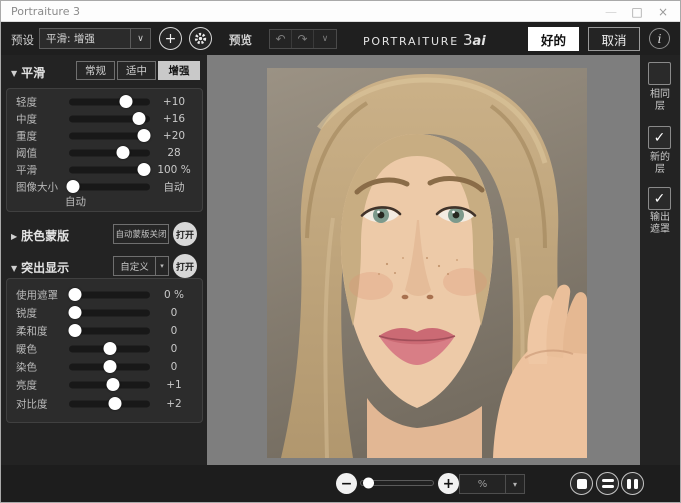 Image resolution: width=681 pixels, height=503 pixels. What do you see at coordinates (109, 294) in the screenshot?
I see `mask-opacity-slider` at bounding box center [109, 294].